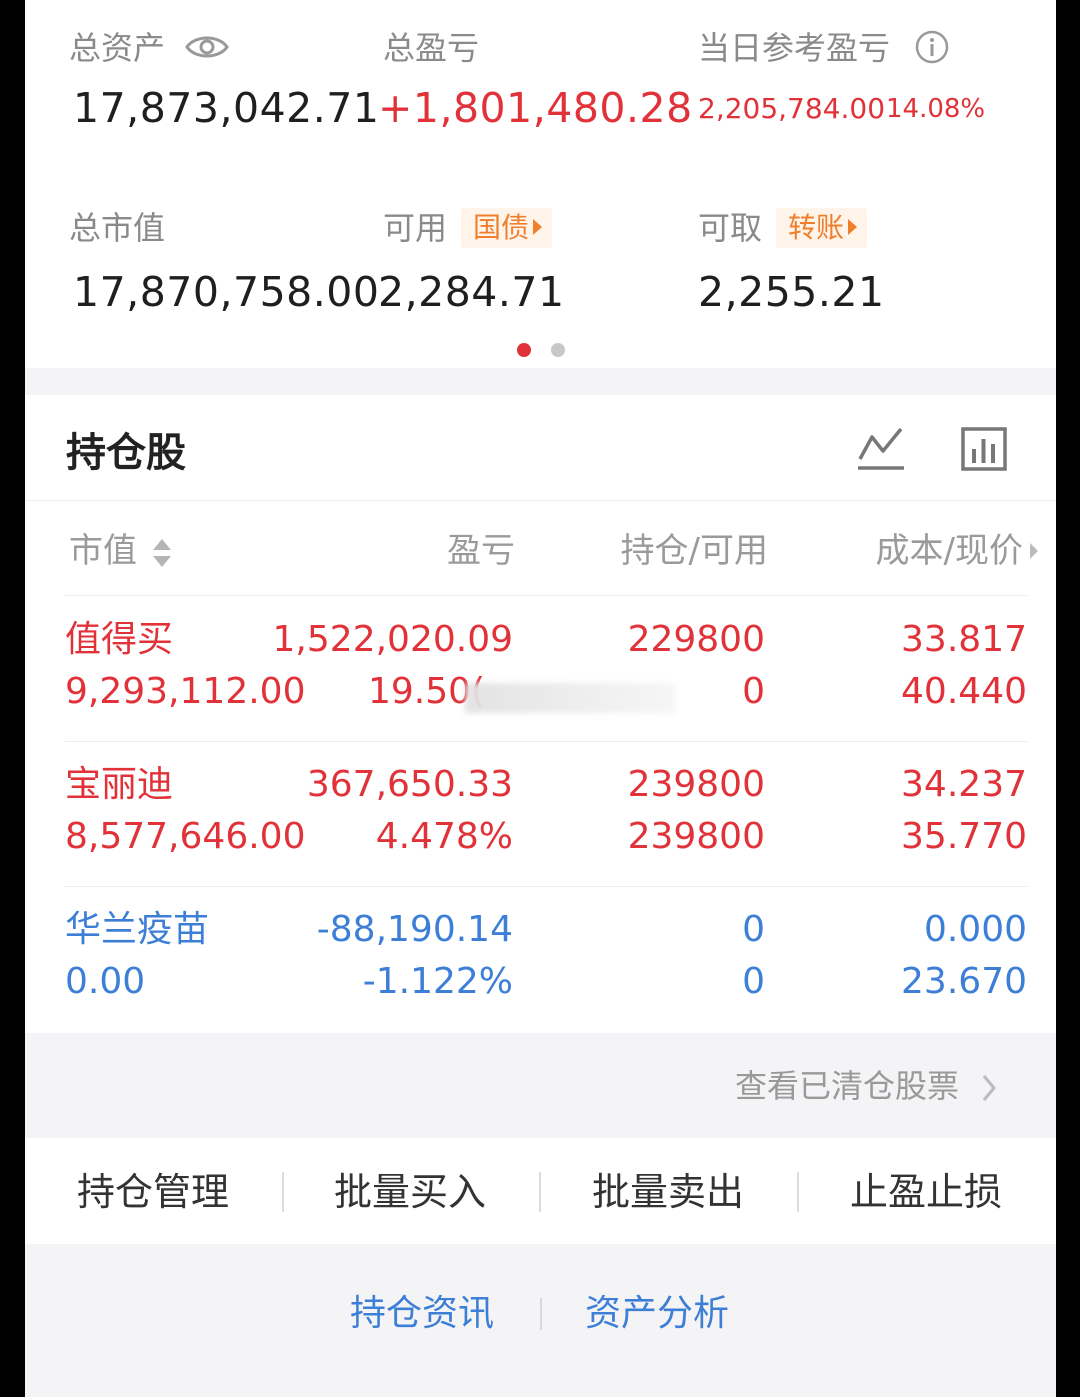 The height and width of the screenshot is (1397, 1080). Describe the element at coordinates (117, 228) in the screenshot. I see `market-value-label: 总市值` at that location.